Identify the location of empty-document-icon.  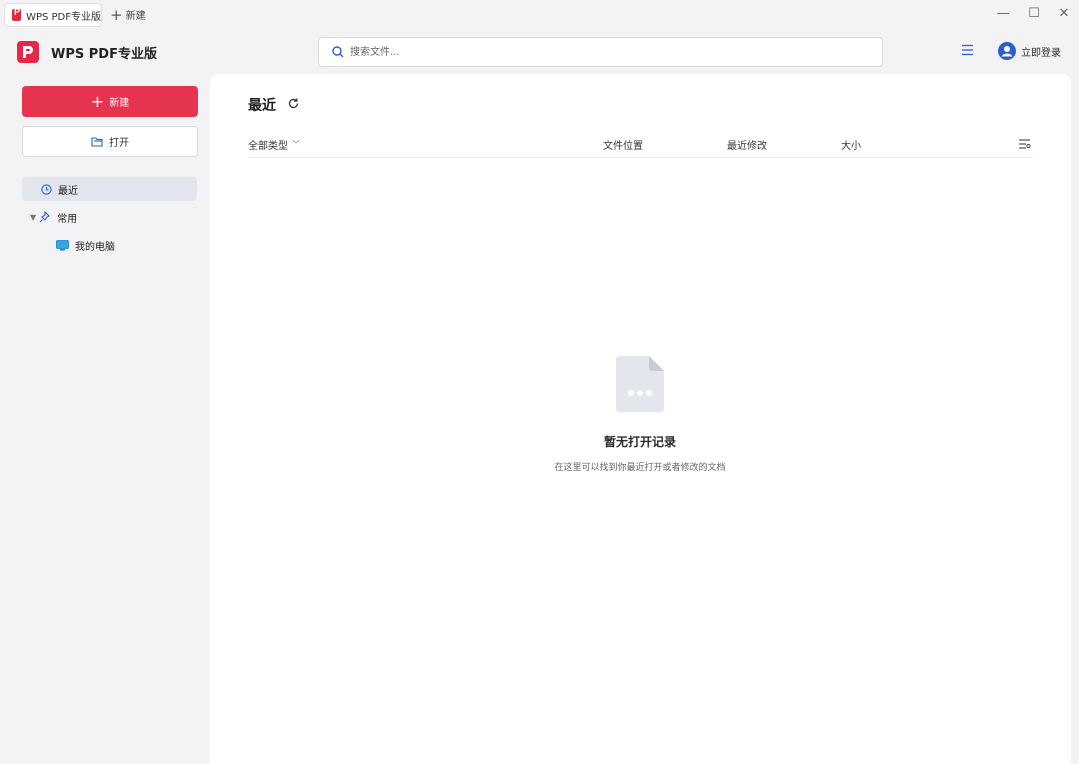
(640, 384).